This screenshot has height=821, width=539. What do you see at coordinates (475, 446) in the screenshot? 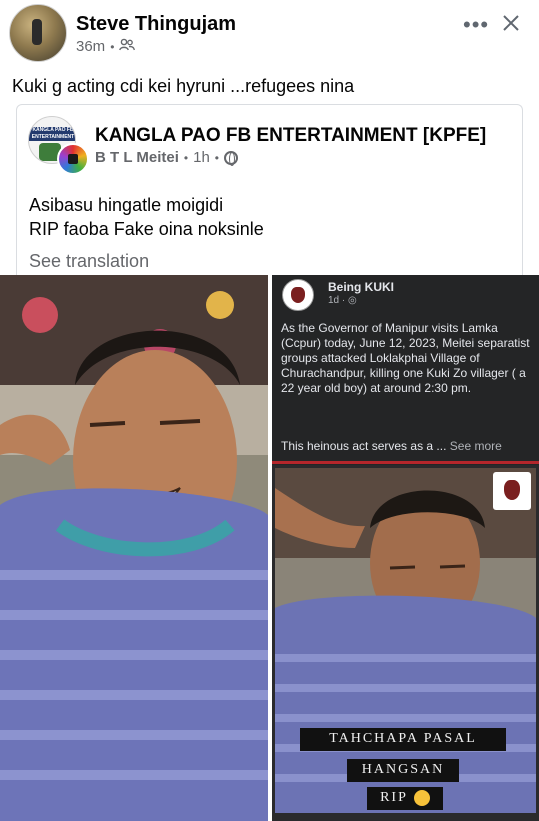
I see `embedded-see-more: See more` at bounding box center [475, 446].